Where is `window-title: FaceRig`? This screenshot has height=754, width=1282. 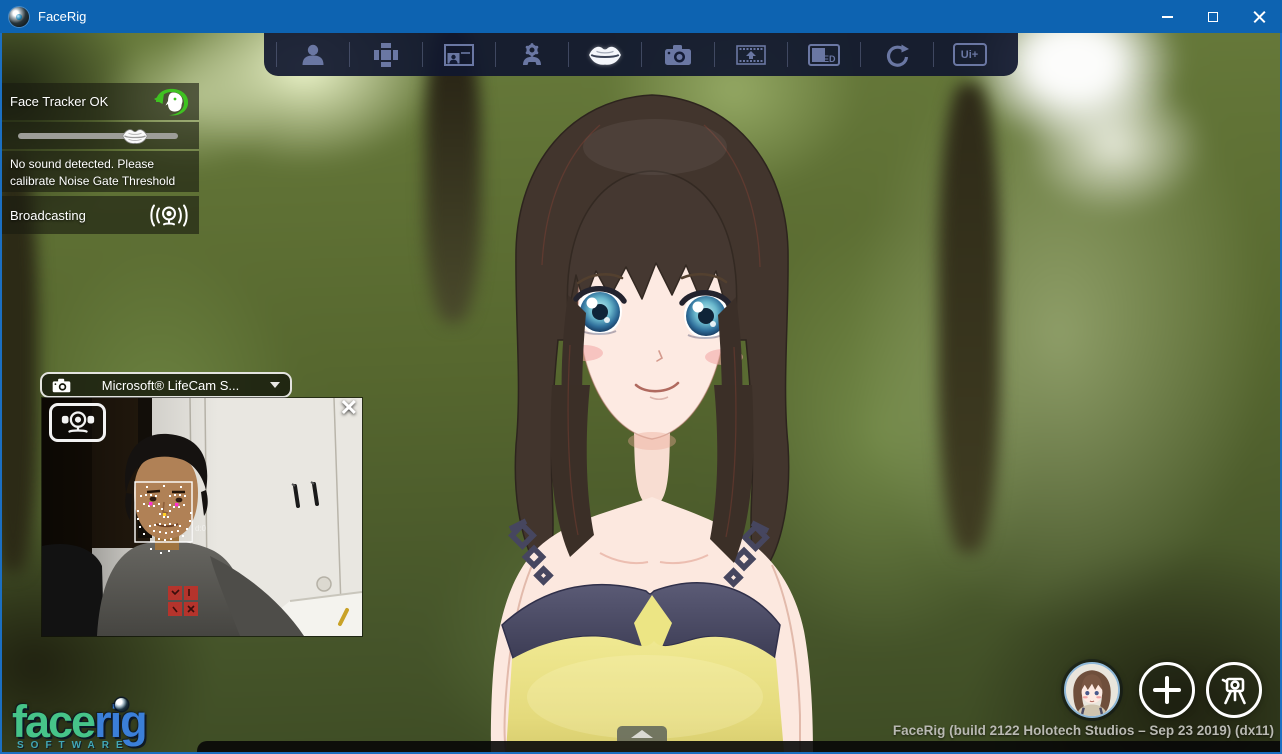
window-title: FaceRig is located at coordinates (62, 16).